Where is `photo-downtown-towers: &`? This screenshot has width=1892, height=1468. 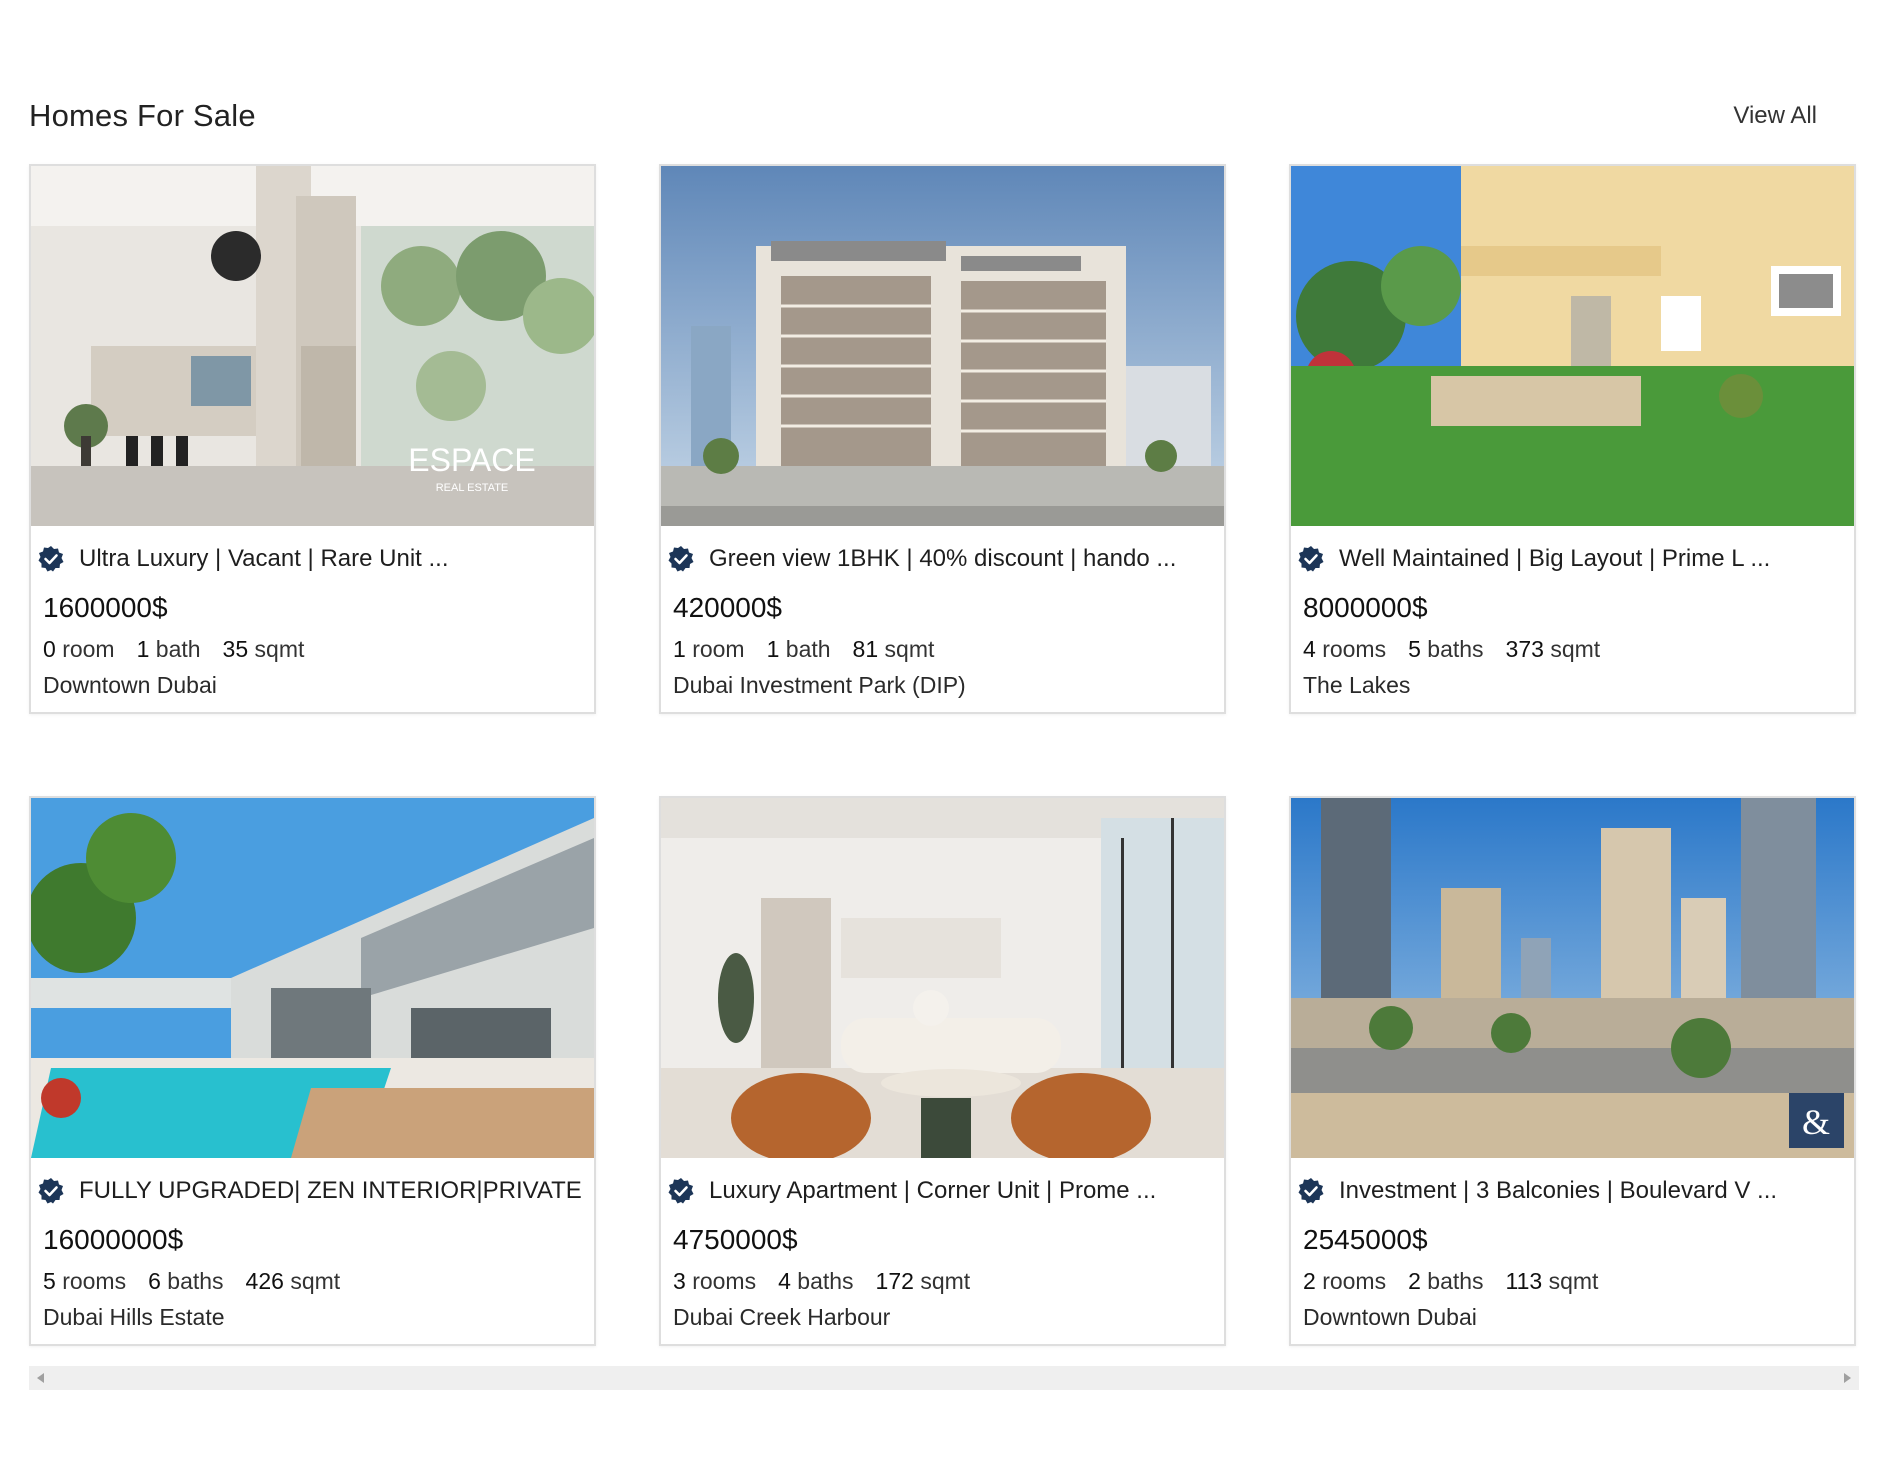 photo-downtown-towers: & is located at coordinates (1572, 978).